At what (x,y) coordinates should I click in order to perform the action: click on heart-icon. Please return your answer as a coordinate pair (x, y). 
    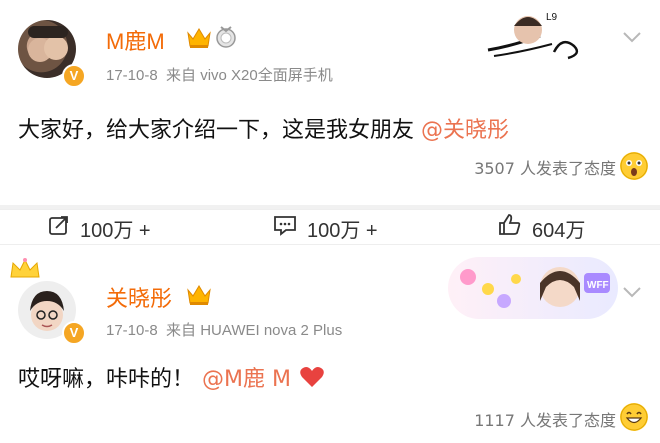
    Looking at the image, I should click on (312, 377).